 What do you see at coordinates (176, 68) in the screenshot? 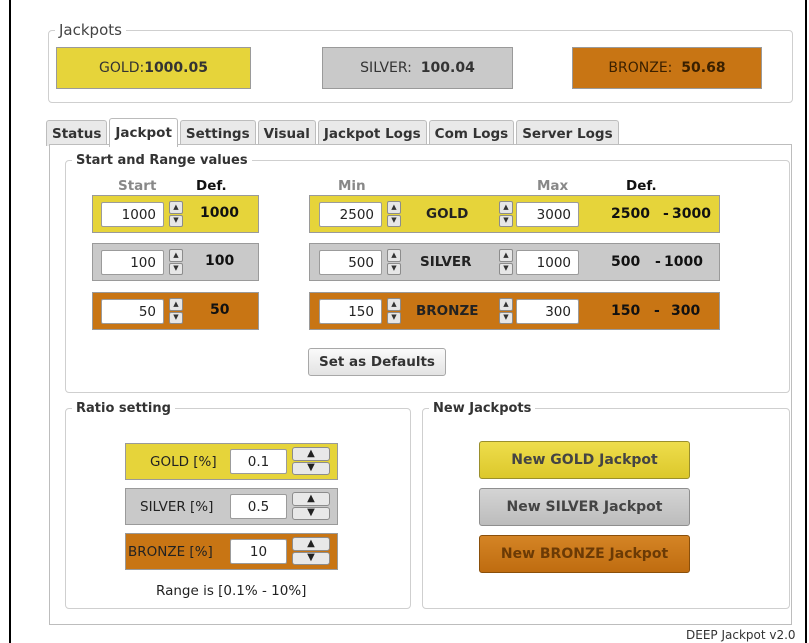
I see `gold-jackpot-value: 1000.05` at bounding box center [176, 68].